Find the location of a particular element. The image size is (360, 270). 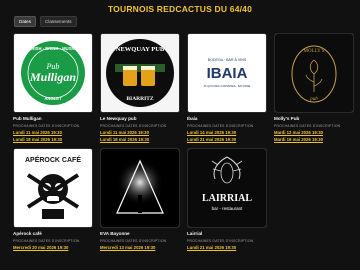

eva-bayonne-logo is located at coordinates (140, 188).